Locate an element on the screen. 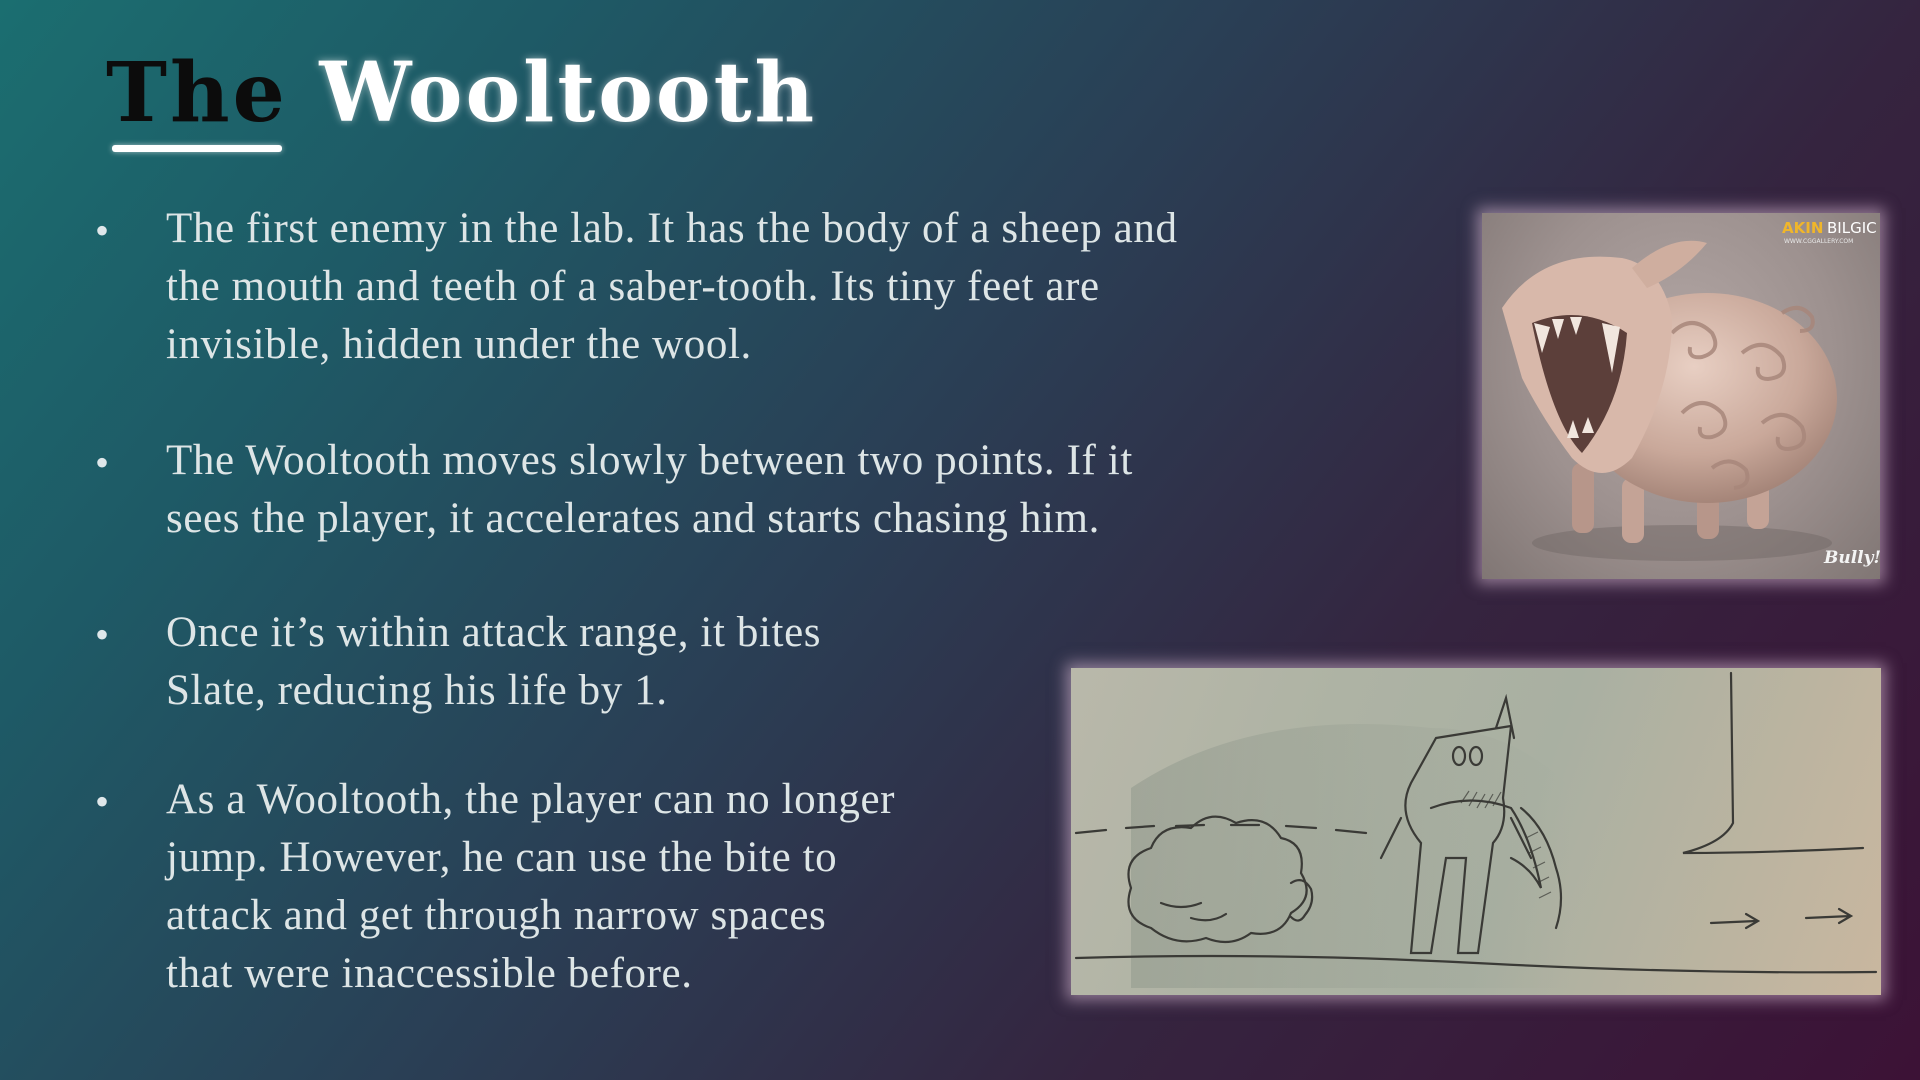 This screenshot has width=1920, height=1080. bullet-line: invisible, hidden under the wool. is located at coordinates (459, 344).